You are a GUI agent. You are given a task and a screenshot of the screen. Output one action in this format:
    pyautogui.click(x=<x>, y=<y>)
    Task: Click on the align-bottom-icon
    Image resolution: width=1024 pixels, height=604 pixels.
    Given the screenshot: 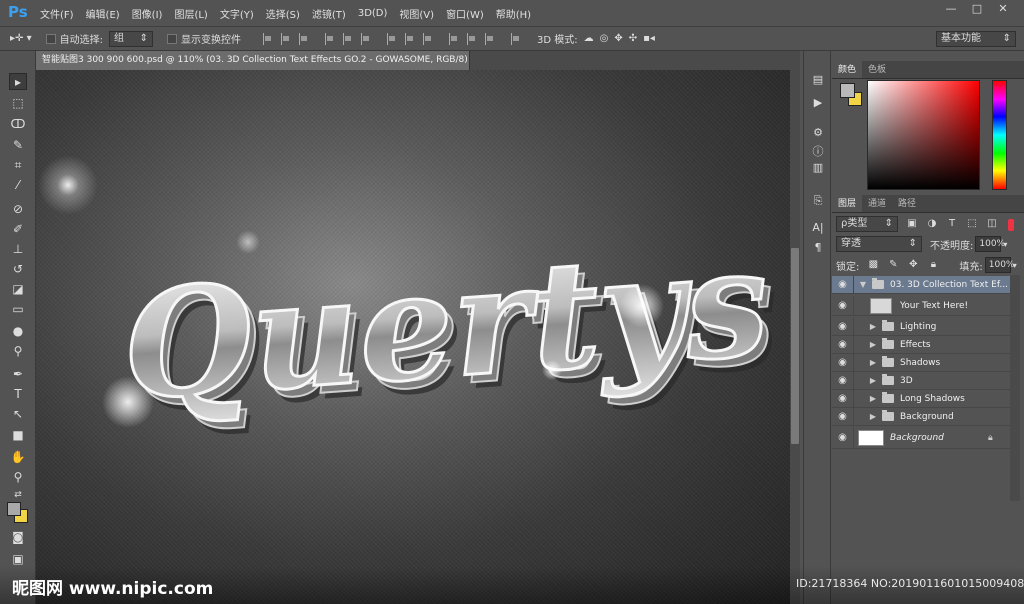 What is the action you would take?
    pyautogui.click(x=303, y=38)
    